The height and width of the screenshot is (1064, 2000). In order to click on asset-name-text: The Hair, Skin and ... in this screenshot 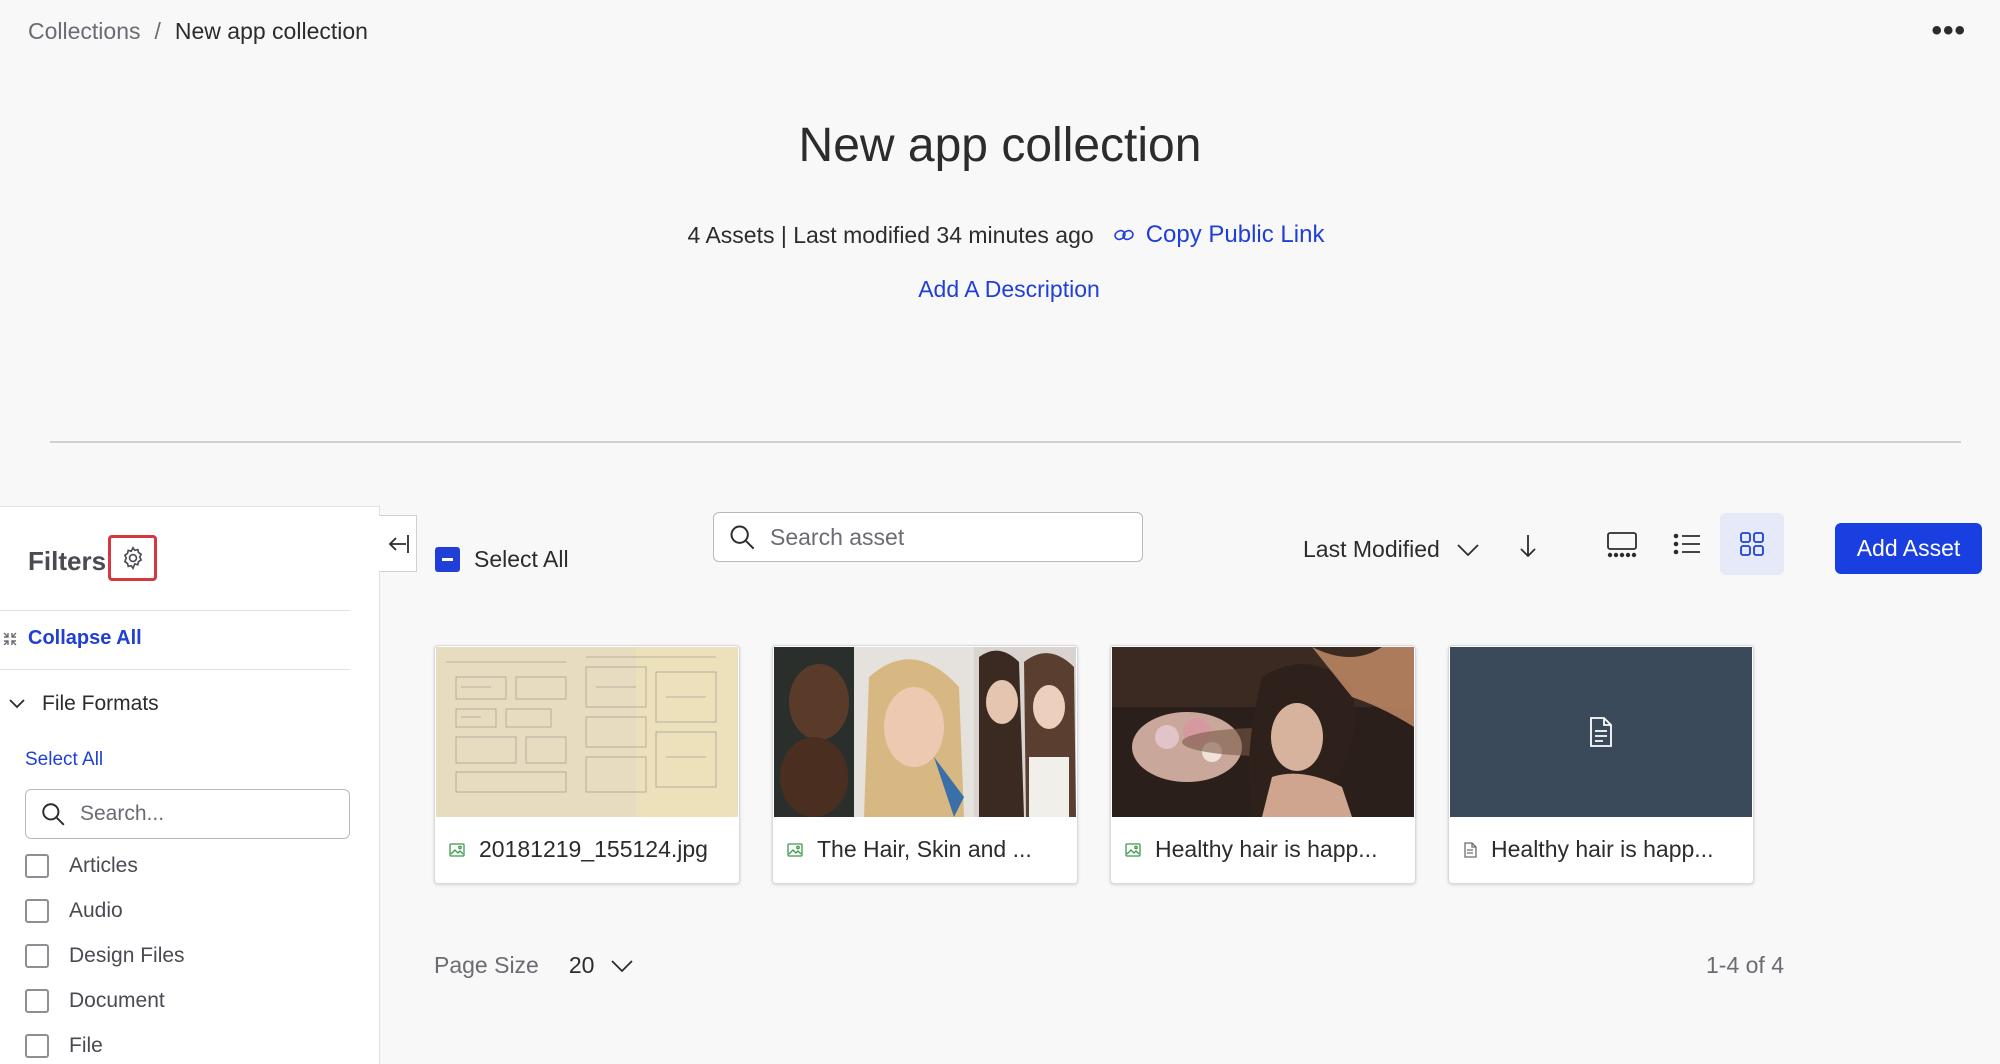, I will do `click(924, 849)`.